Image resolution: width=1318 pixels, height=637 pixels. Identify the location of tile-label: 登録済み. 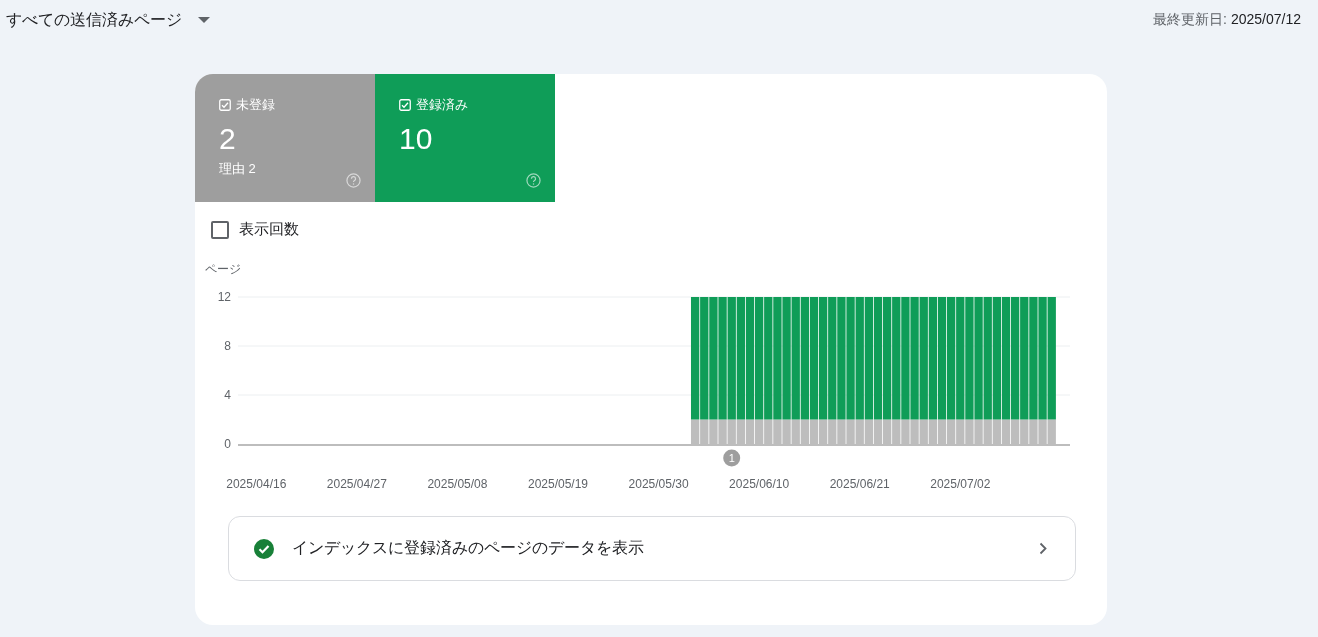
(442, 105).